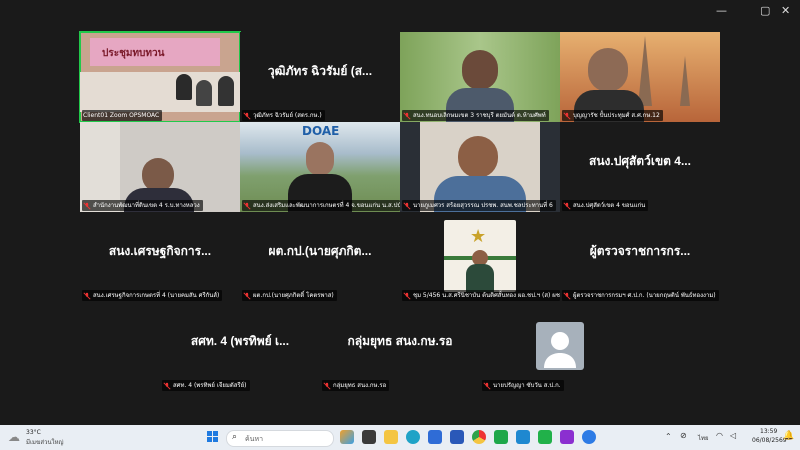  I want to click on participant-name-label: Client01 Zoom OPSMOAC, so click(121, 115).